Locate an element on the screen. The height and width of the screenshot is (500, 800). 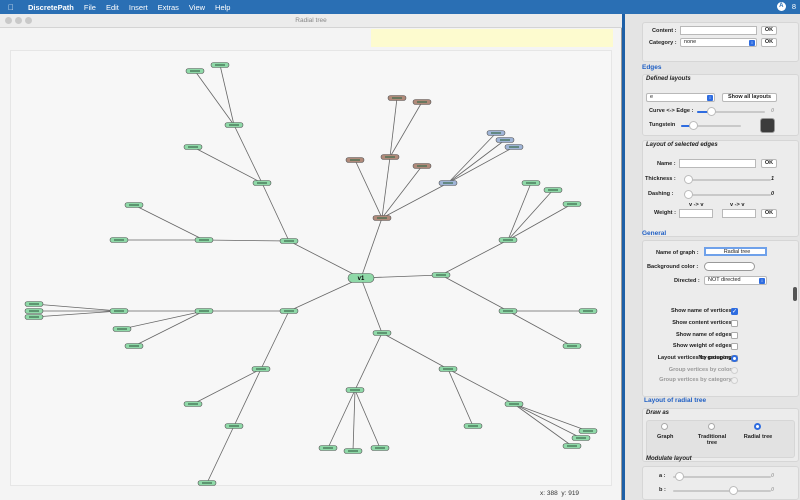
menu-help: Help is located at coordinates (222, 7).